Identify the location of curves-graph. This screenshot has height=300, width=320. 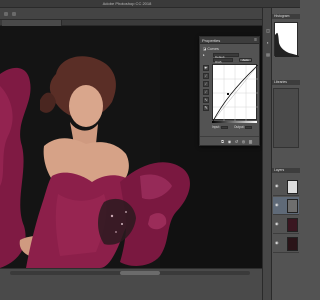
(235, 93).